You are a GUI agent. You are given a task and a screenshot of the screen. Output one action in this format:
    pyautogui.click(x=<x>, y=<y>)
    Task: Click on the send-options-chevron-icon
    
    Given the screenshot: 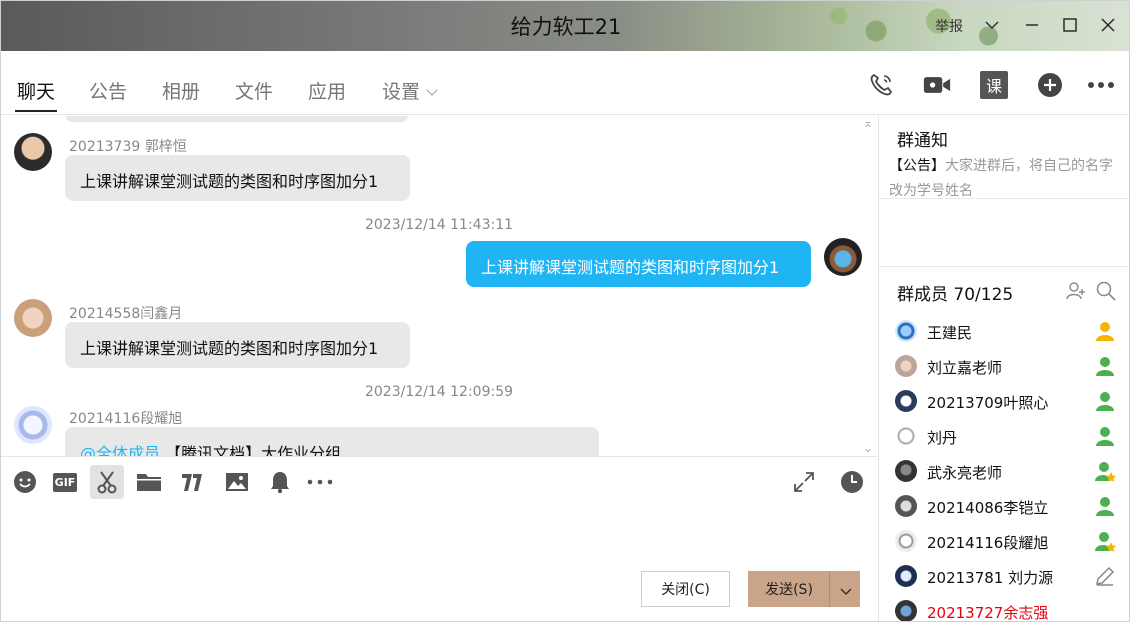 What is the action you would take?
    pyautogui.click(x=846, y=592)
    